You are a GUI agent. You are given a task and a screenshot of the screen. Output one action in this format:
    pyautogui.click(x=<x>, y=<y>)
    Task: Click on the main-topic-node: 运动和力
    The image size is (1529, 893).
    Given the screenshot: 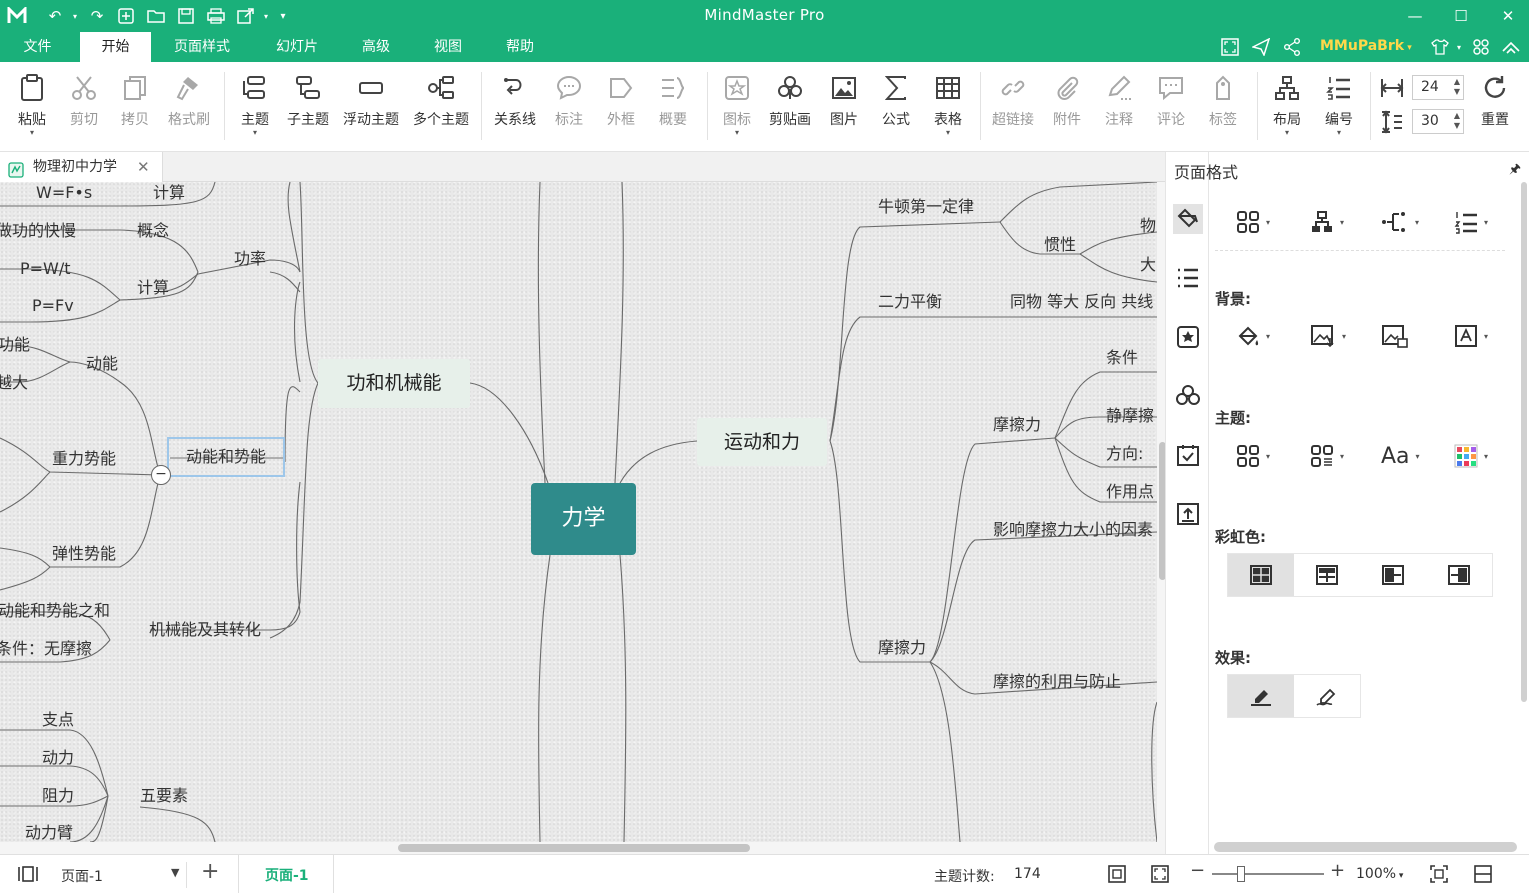 What is the action you would take?
    pyautogui.click(x=762, y=442)
    